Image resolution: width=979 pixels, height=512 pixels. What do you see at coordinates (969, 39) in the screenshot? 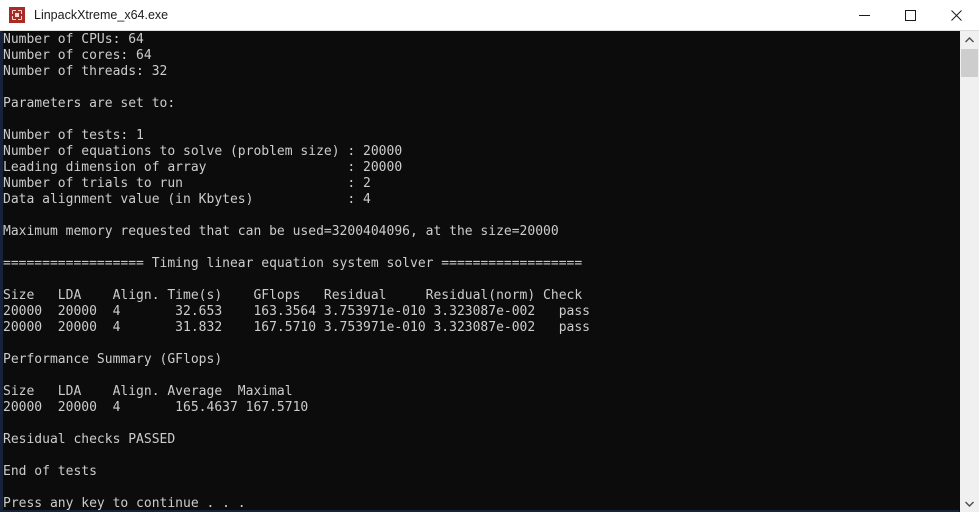
I see `scroll-up-arrow-icon` at bounding box center [969, 39].